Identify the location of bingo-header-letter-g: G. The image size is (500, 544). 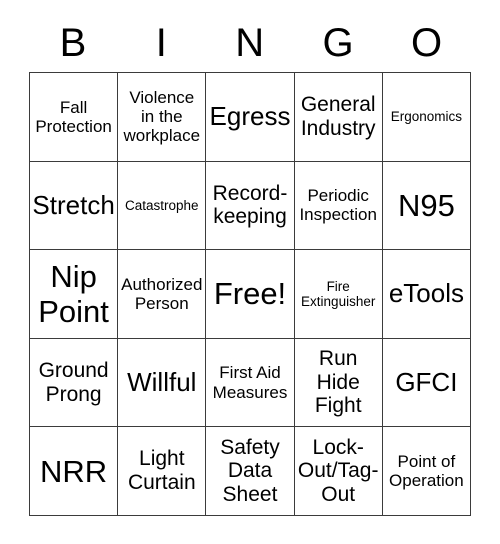
(338, 43).